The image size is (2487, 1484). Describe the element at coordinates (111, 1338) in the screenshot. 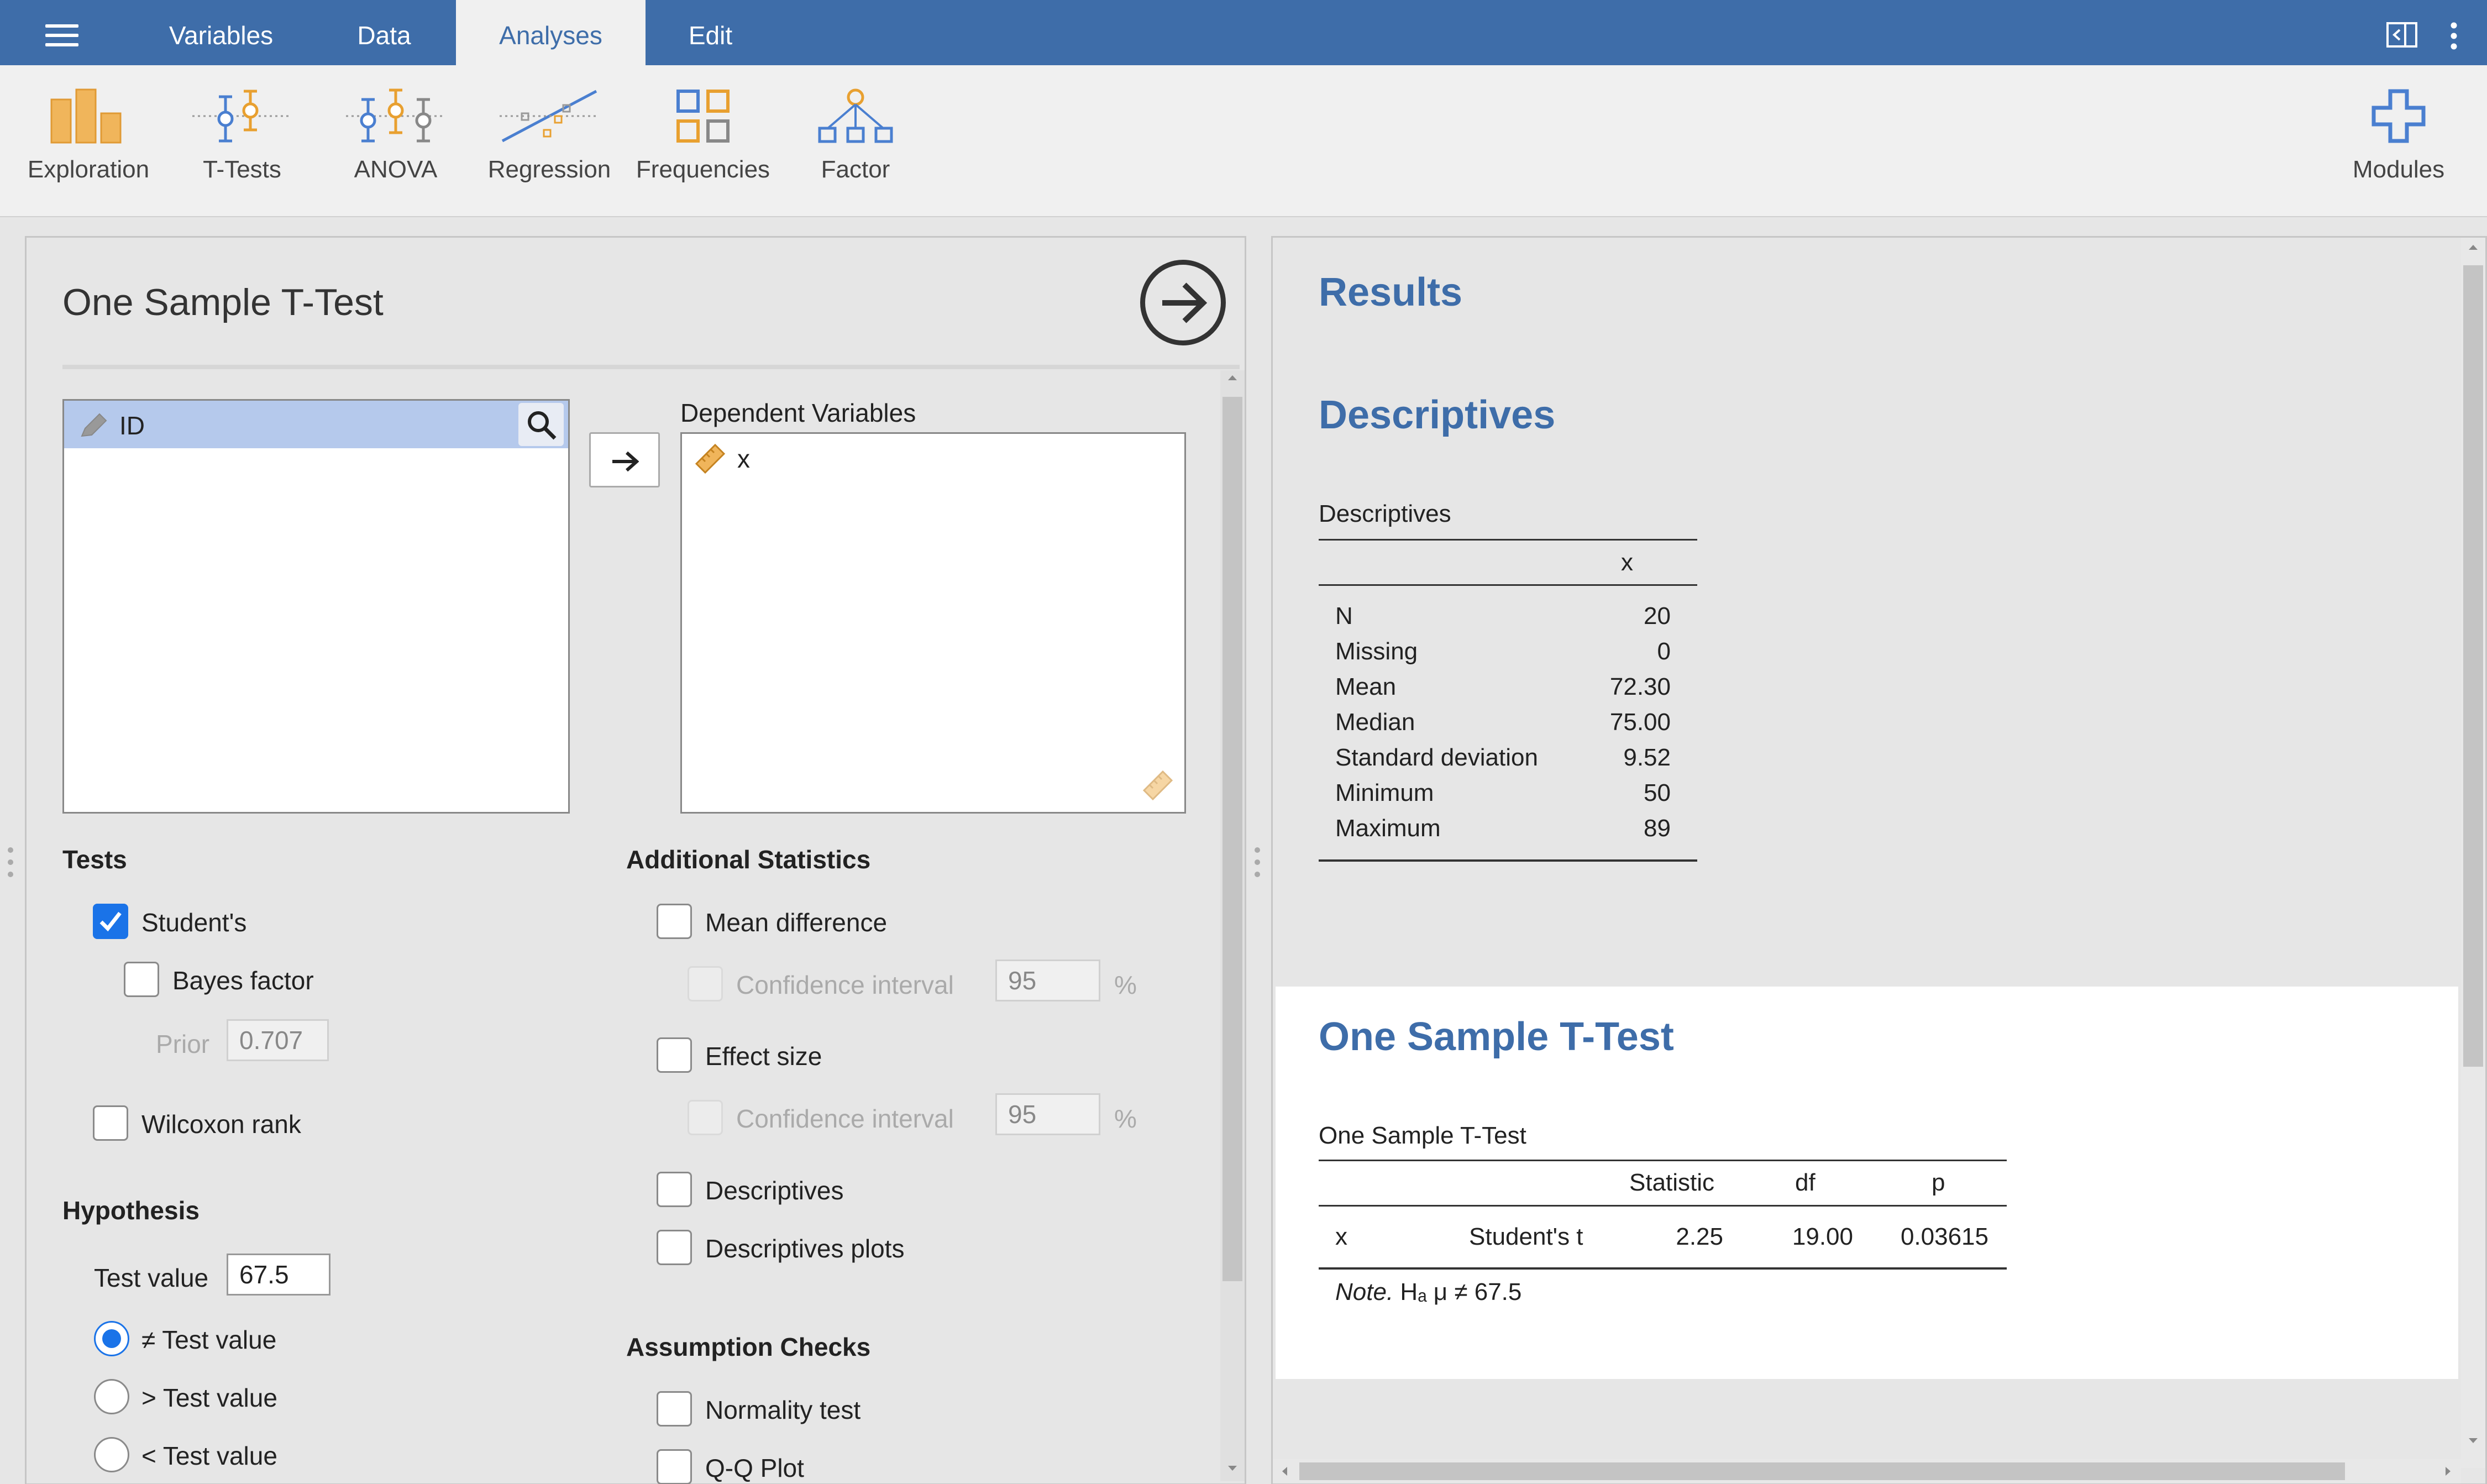

I see `hypothesis-not-equal-radio` at that location.